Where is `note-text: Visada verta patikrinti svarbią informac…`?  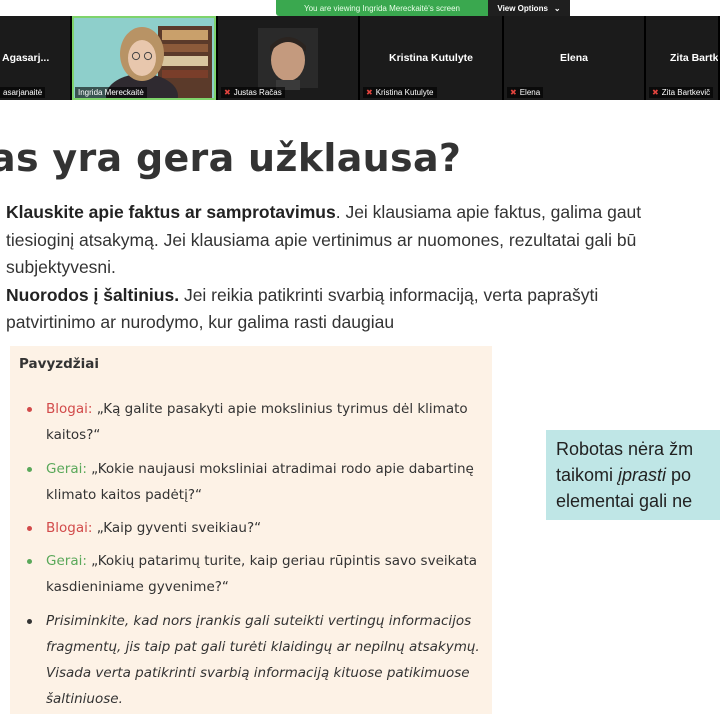
note-text: Visada verta patikrinti svarbią informac… is located at coordinates (258, 673).